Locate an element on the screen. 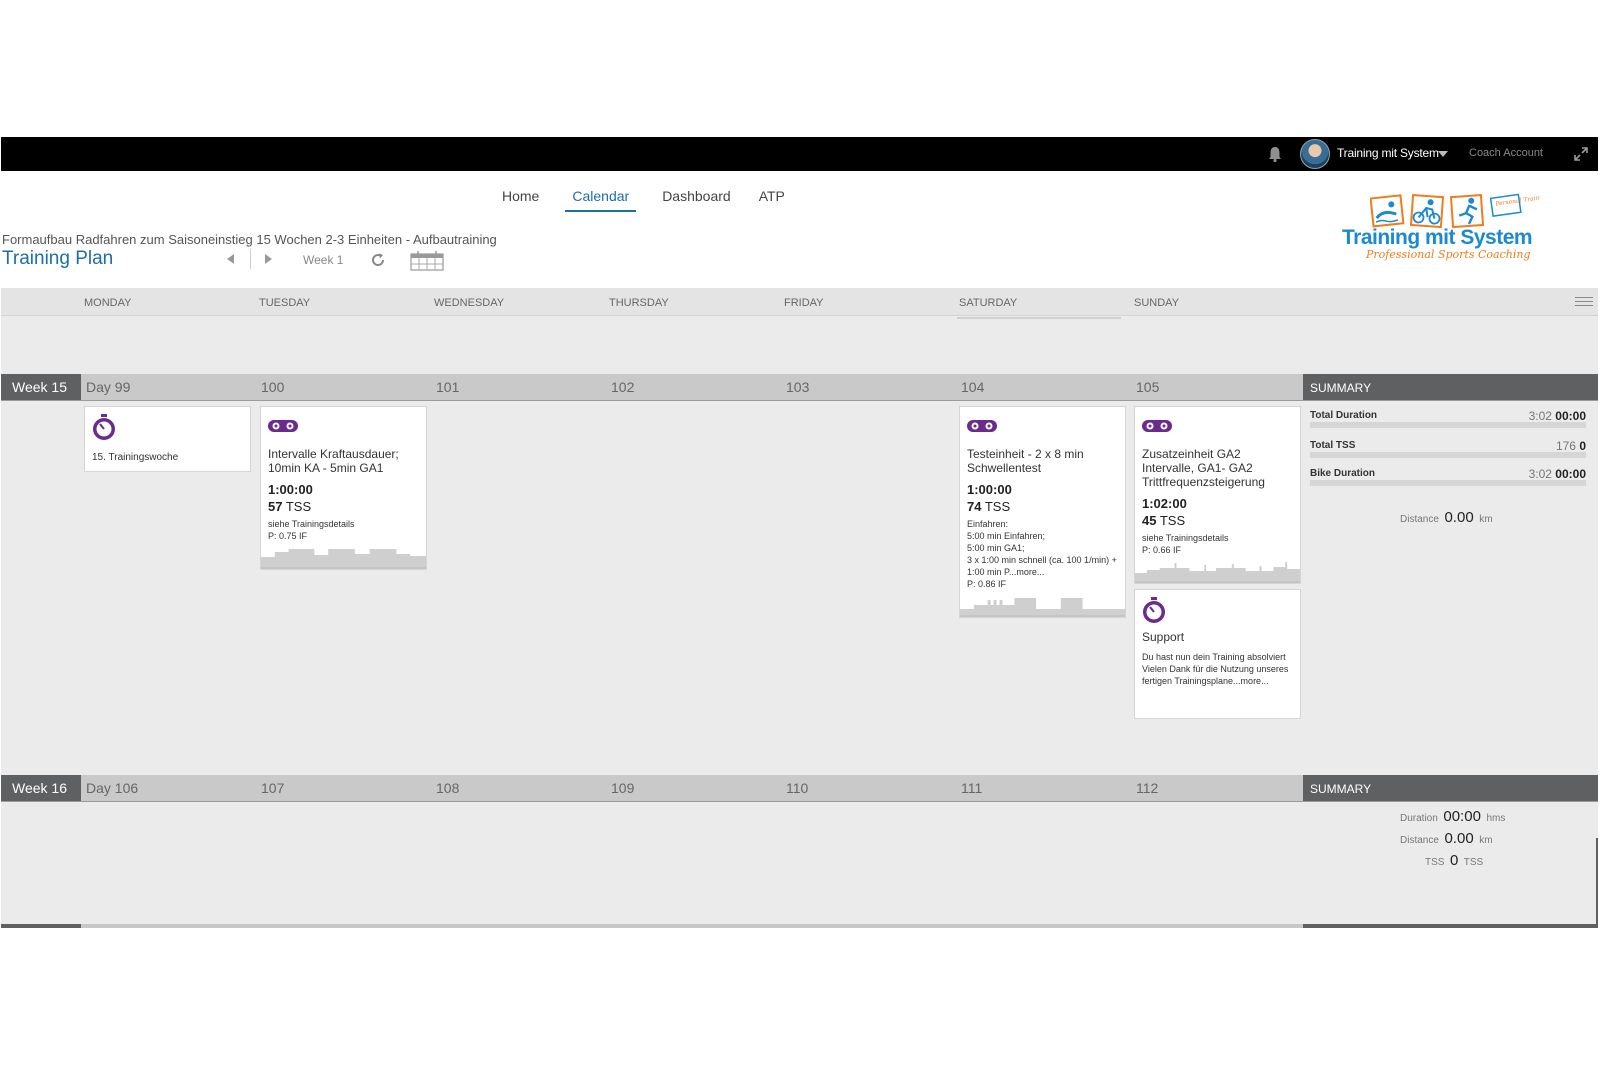  day-number: 104 is located at coordinates (973, 387).